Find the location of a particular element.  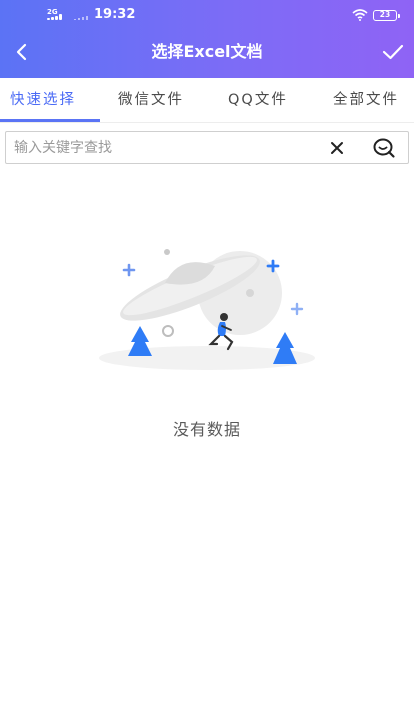

tab-qq-files: QQ文件 is located at coordinates (258, 100).